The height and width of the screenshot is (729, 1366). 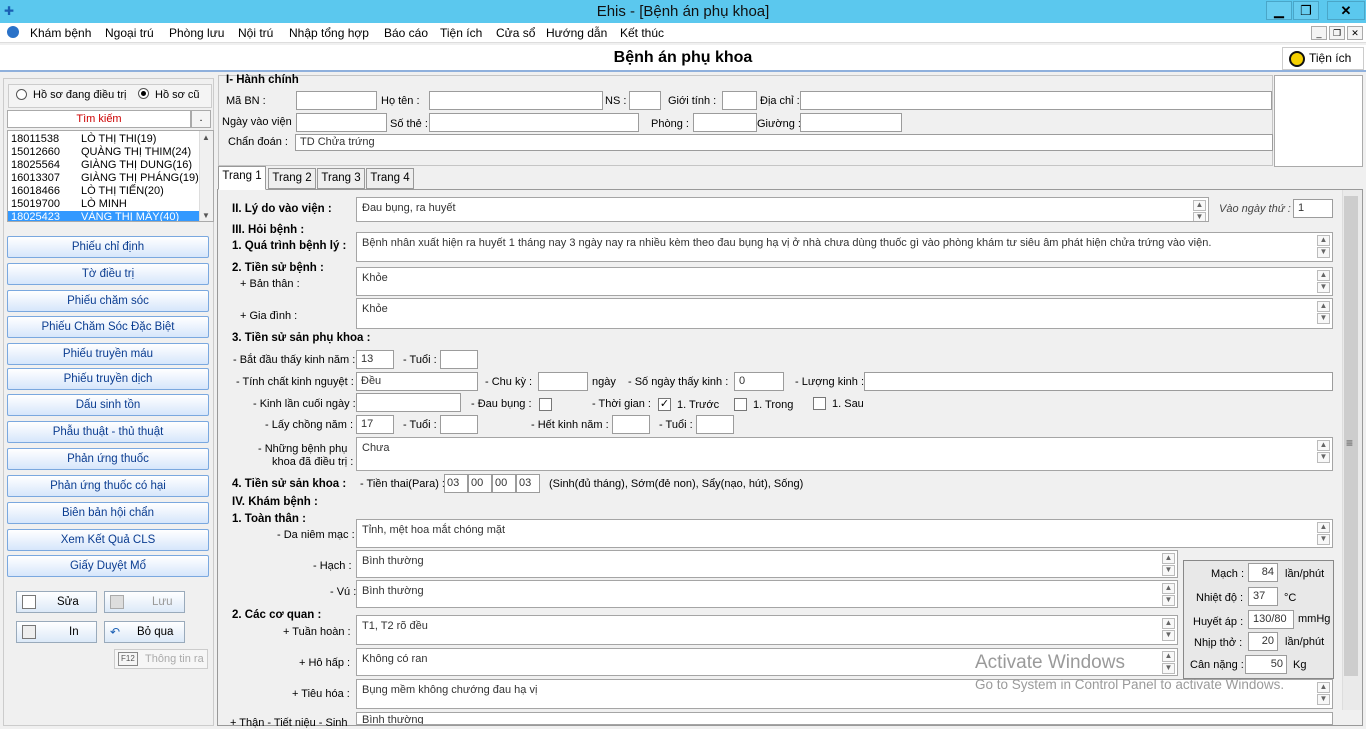 What do you see at coordinates (206, 176) in the screenshot?
I see `patient-list-scrollbar: ▲ ▼` at bounding box center [206, 176].